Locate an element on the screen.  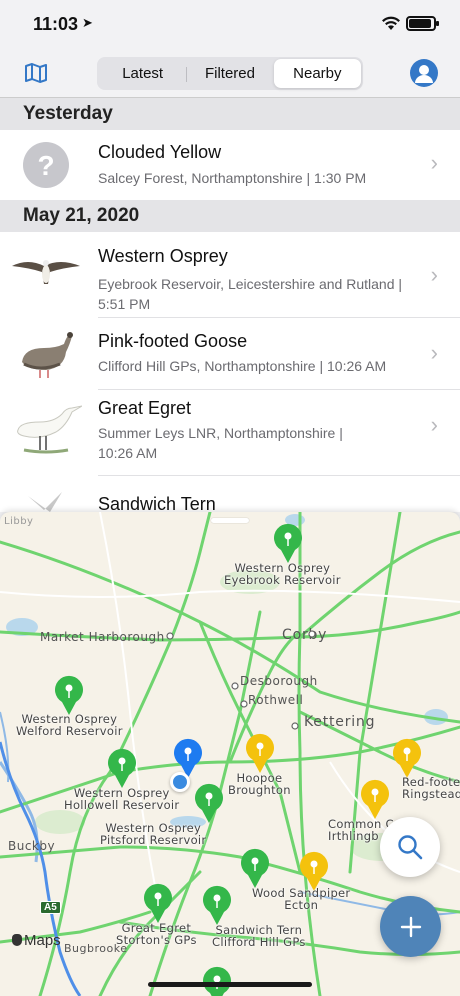
plus-icon is located at coordinates (410, 926).